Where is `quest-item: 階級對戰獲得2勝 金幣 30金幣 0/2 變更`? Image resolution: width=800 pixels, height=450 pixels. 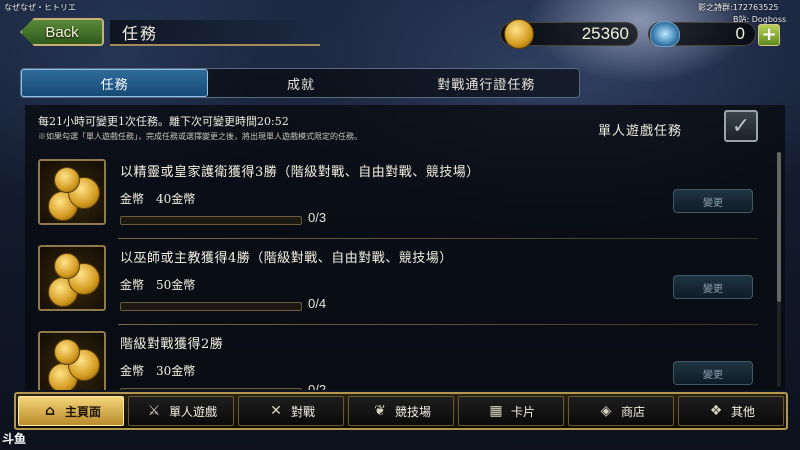
quest-item: 階級對戰獲得2勝 金幣 30金幣 0/2 變更 is located at coordinates (398, 358).